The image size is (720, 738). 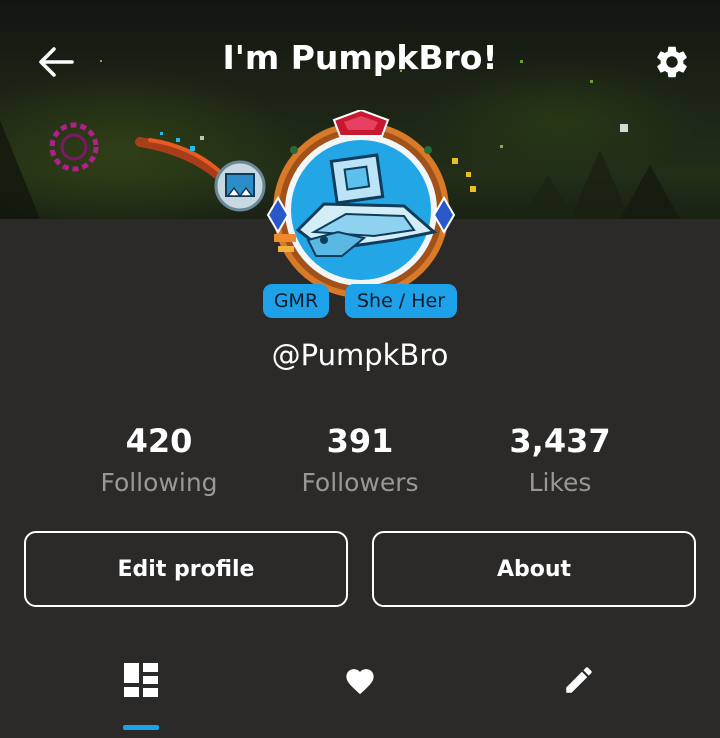 I want to click on stat-likes: 3,437 Likes, so click(x=560, y=458).